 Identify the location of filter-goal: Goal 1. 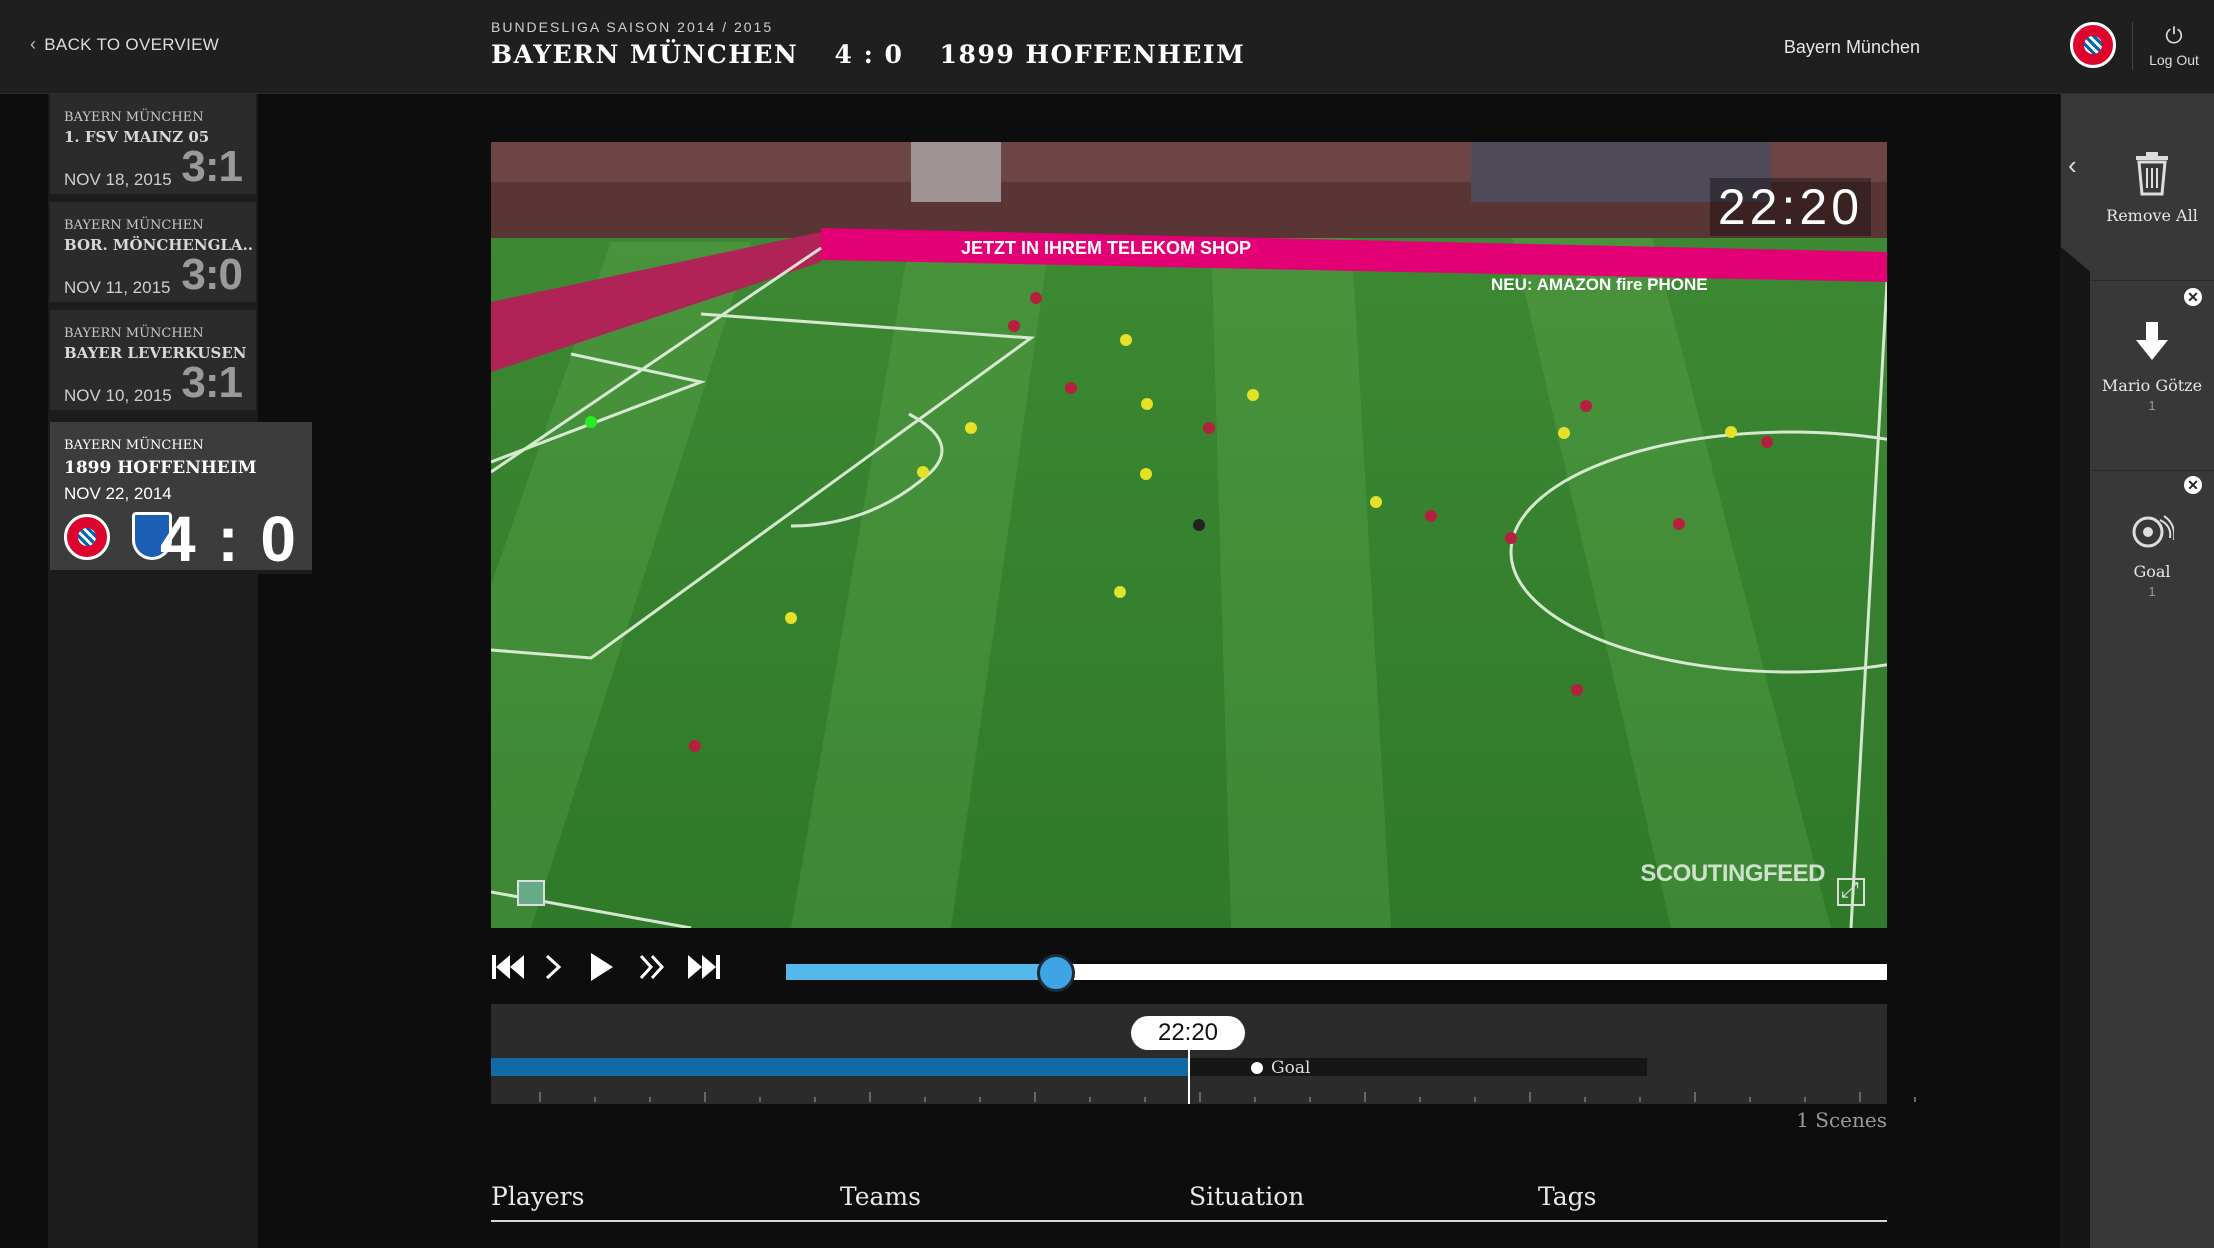
(2152, 555).